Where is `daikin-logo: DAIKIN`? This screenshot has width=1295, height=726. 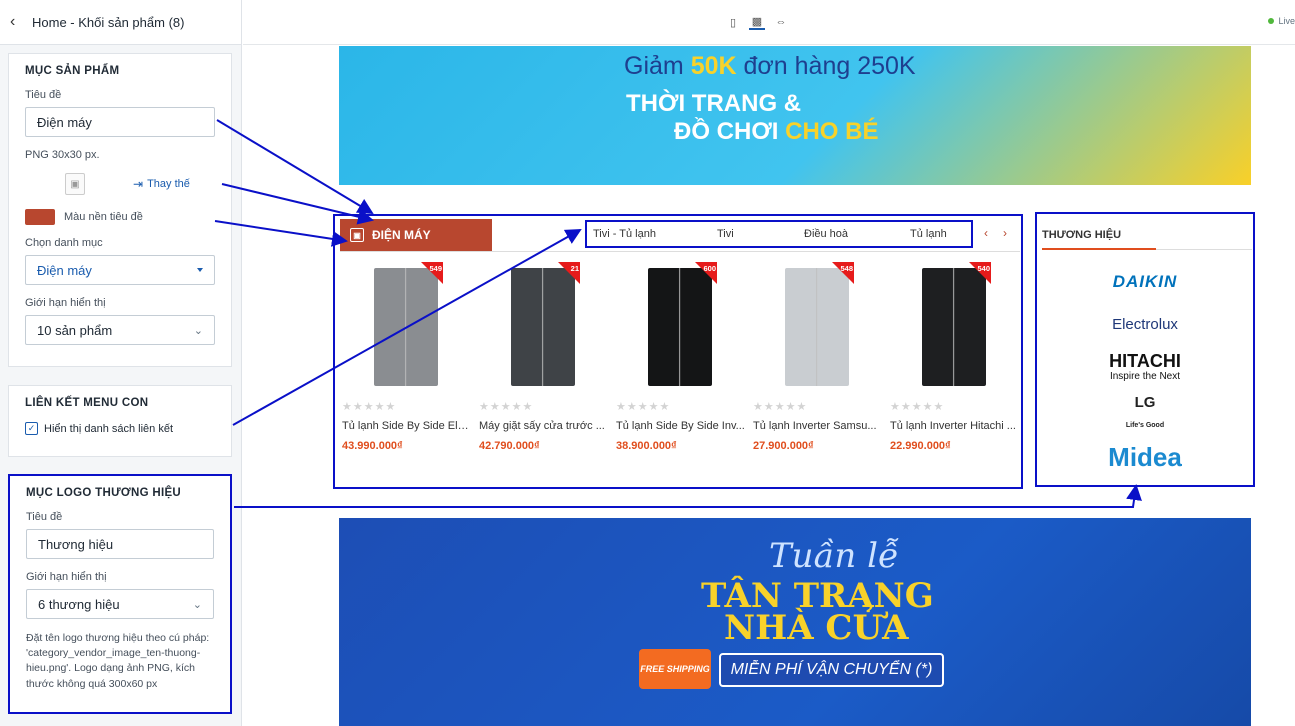 daikin-logo: DAIKIN is located at coordinates (1145, 282).